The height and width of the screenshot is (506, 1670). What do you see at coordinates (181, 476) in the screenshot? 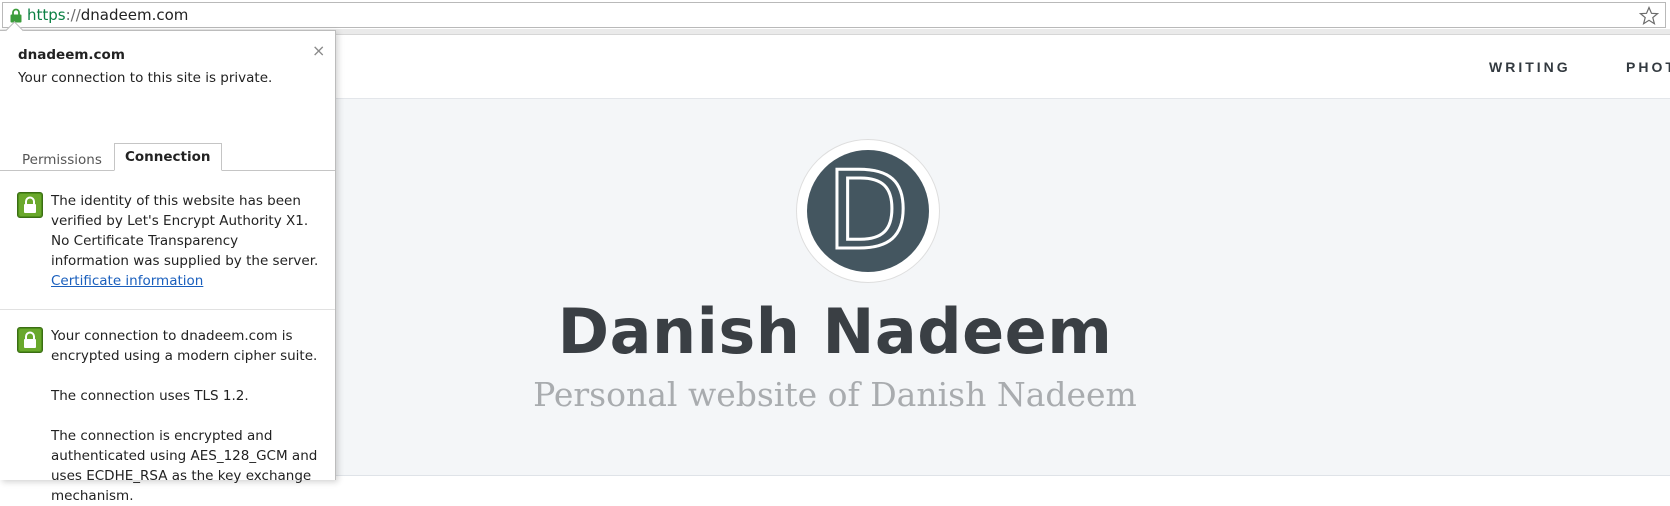
I see `connection-line: uses ECDHE_RSA as the key exchange` at bounding box center [181, 476].